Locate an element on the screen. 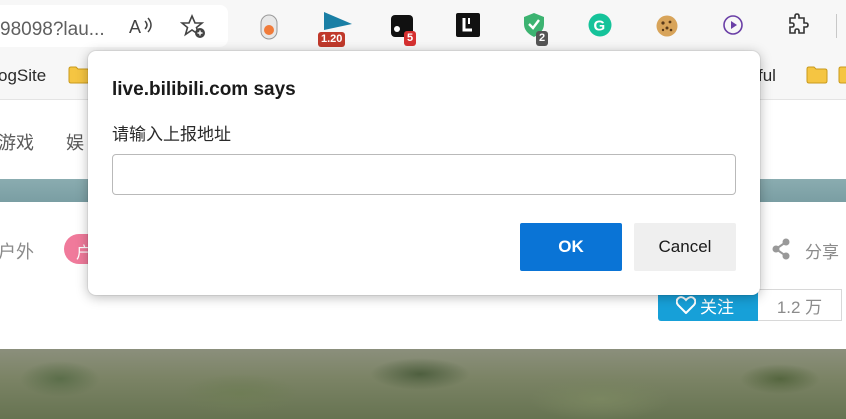 Image resolution: width=846 pixels, height=419 pixels. follow-label: 关注 is located at coordinates (717, 307).